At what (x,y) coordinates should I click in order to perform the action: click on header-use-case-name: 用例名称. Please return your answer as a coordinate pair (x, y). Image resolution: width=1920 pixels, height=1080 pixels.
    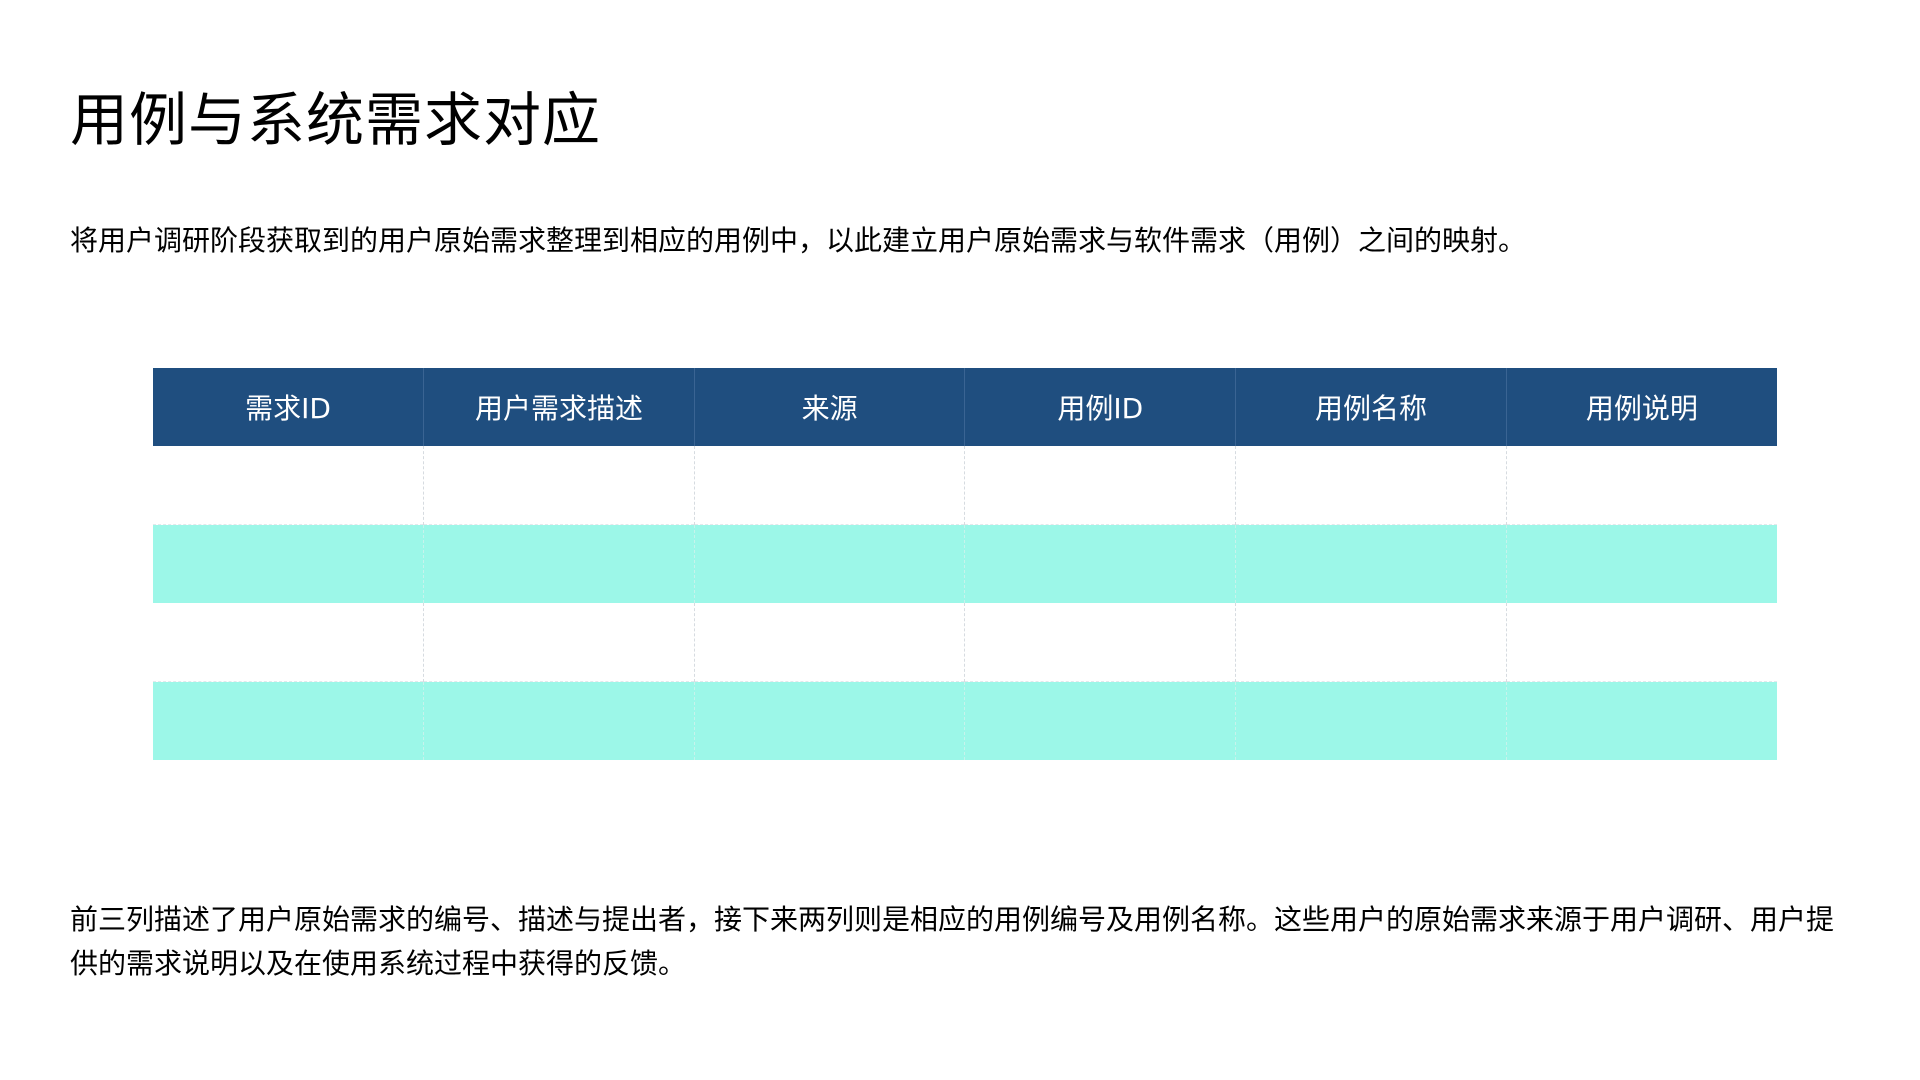
    Looking at the image, I should click on (1371, 407).